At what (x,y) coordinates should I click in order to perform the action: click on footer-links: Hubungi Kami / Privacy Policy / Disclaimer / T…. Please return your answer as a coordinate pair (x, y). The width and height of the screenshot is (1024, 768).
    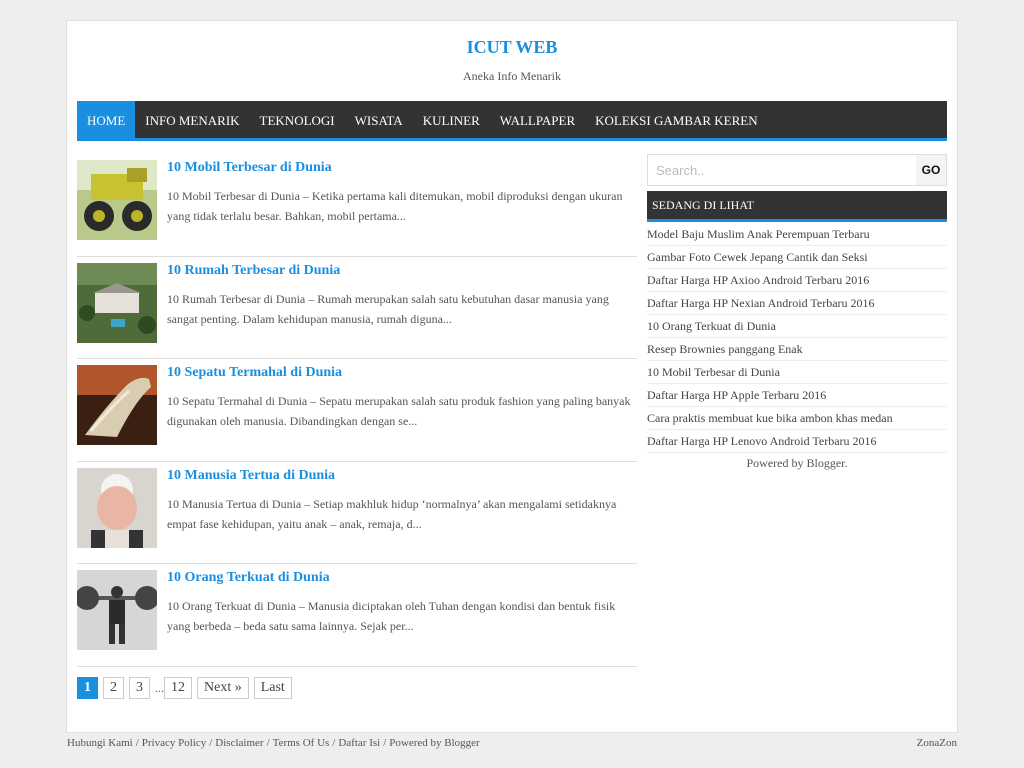
    Looking at the image, I should click on (273, 743).